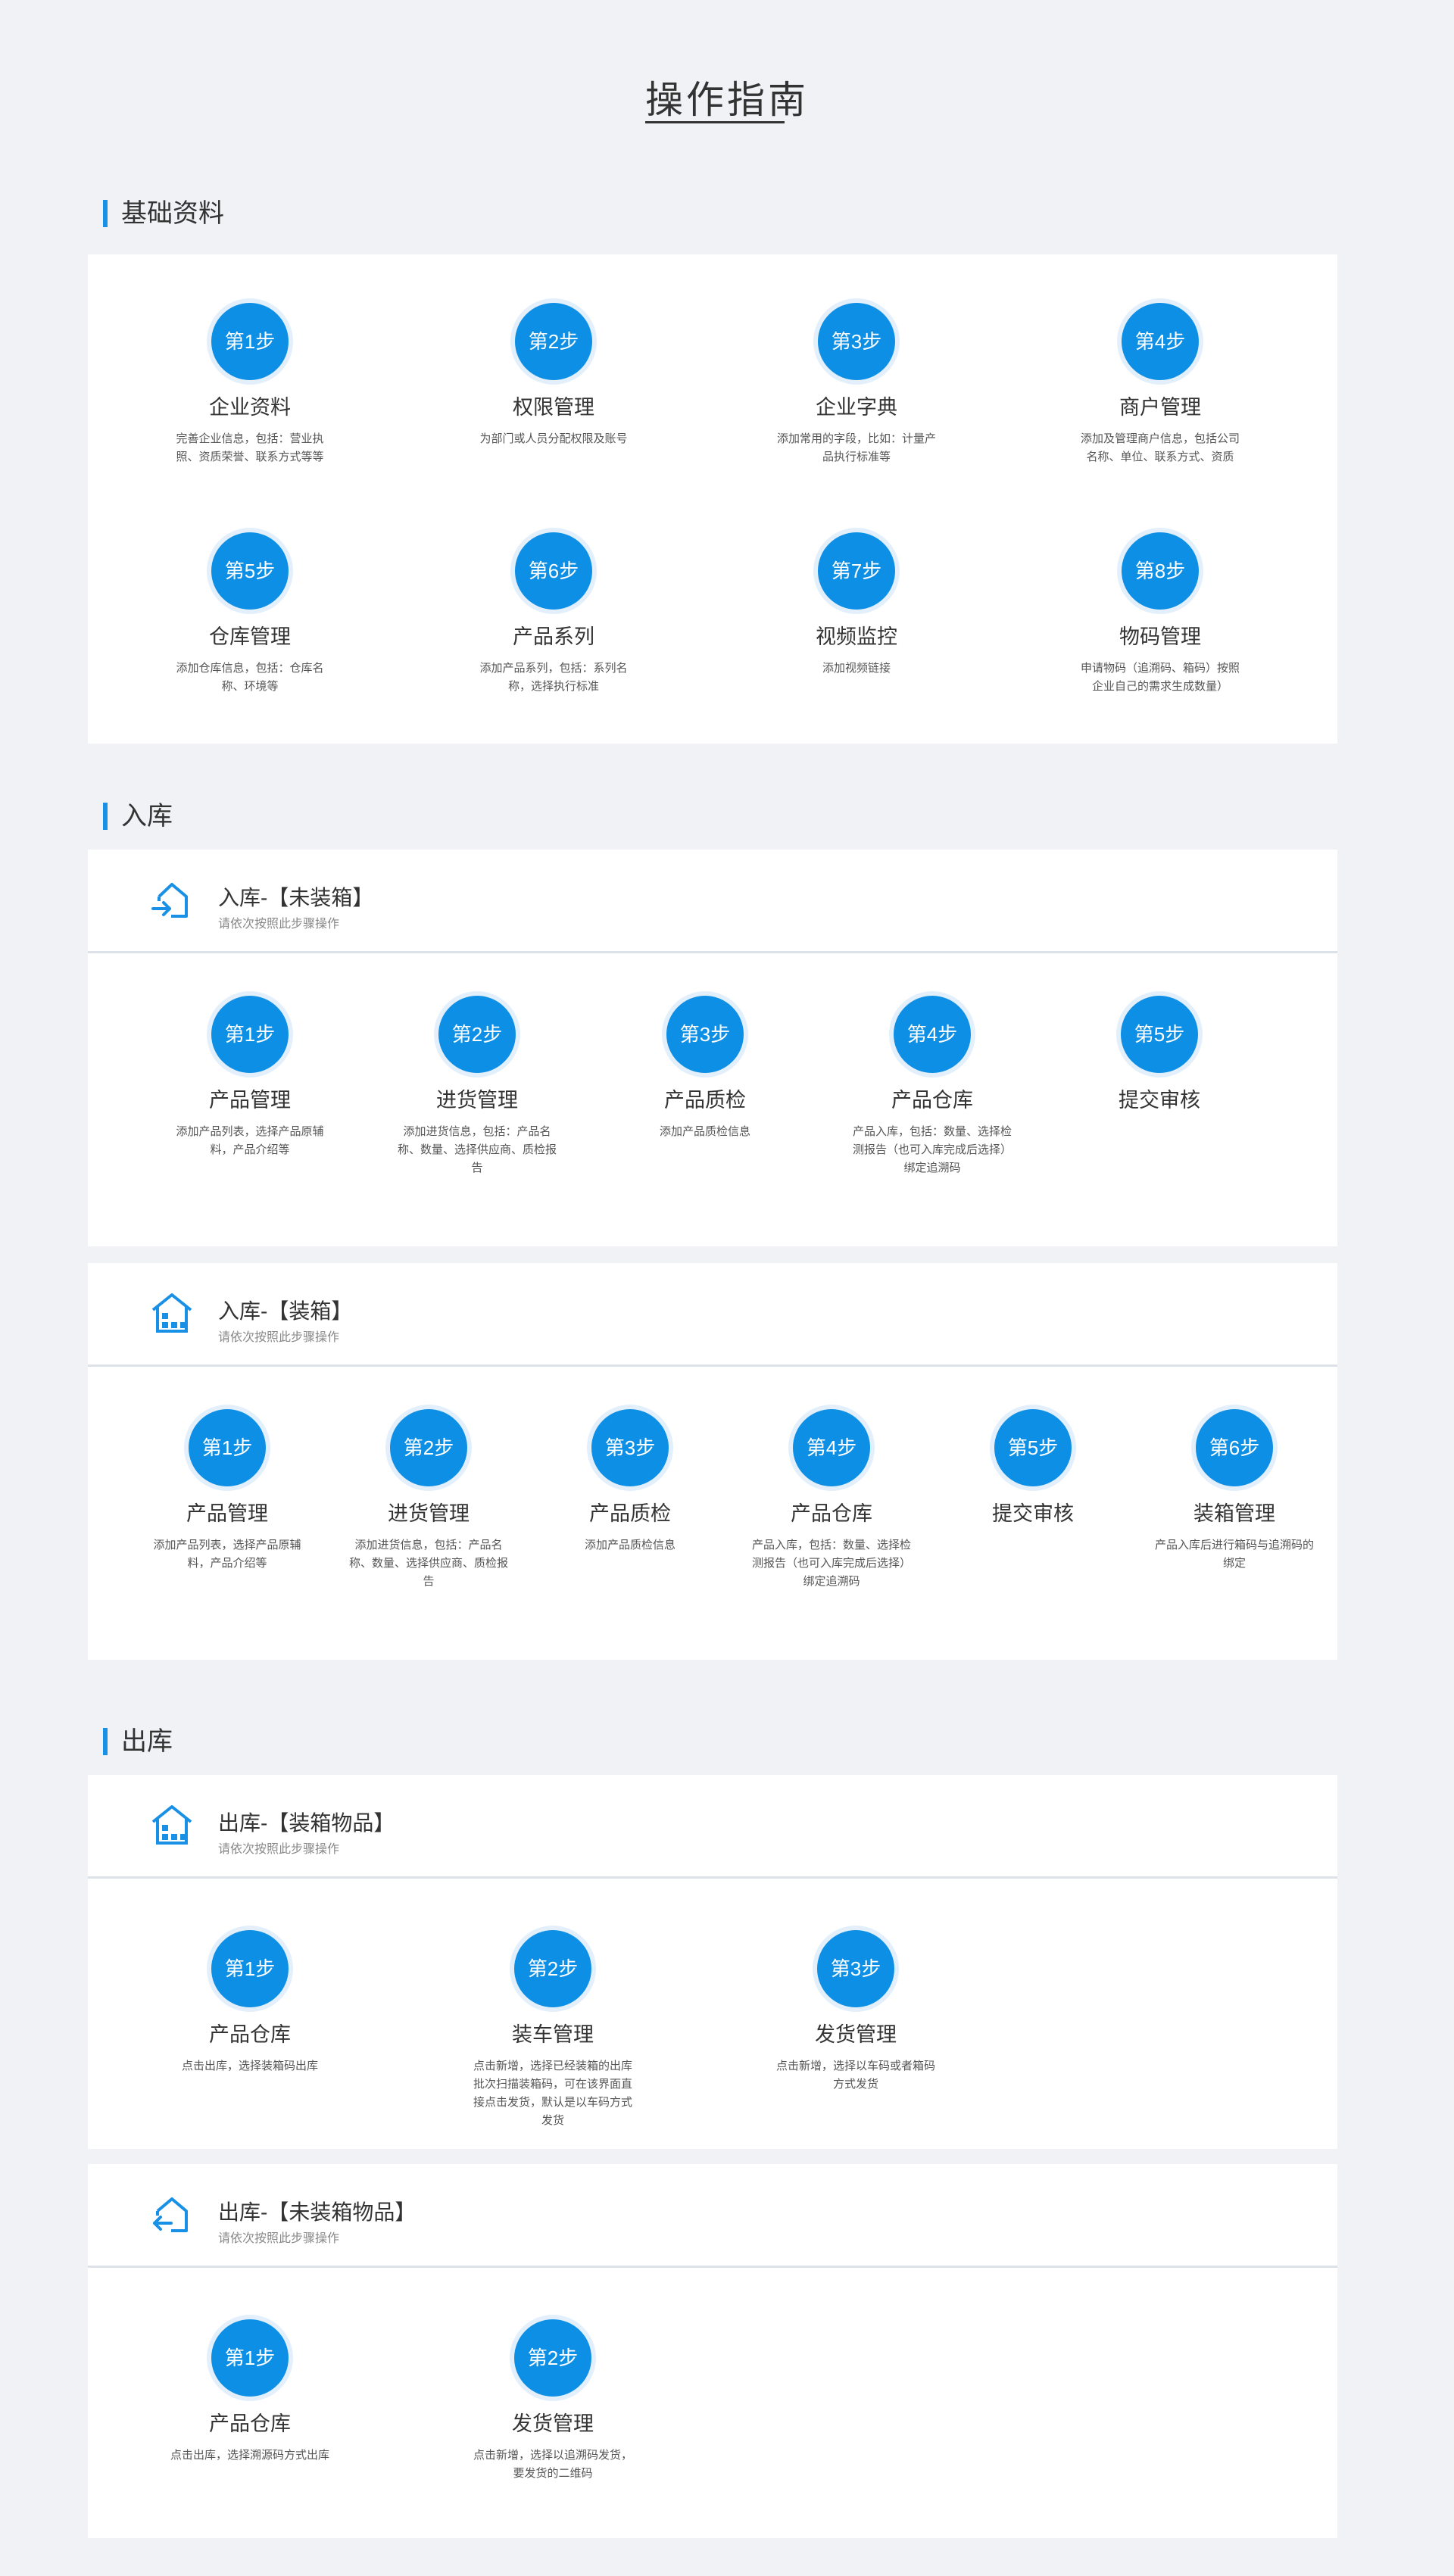  What do you see at coordinates (712, 2216) in the screenshot?
I see `card-header: 出库-【未装箱物品】 请依次按照此步骤操作` at bounding box center [712, 2216].